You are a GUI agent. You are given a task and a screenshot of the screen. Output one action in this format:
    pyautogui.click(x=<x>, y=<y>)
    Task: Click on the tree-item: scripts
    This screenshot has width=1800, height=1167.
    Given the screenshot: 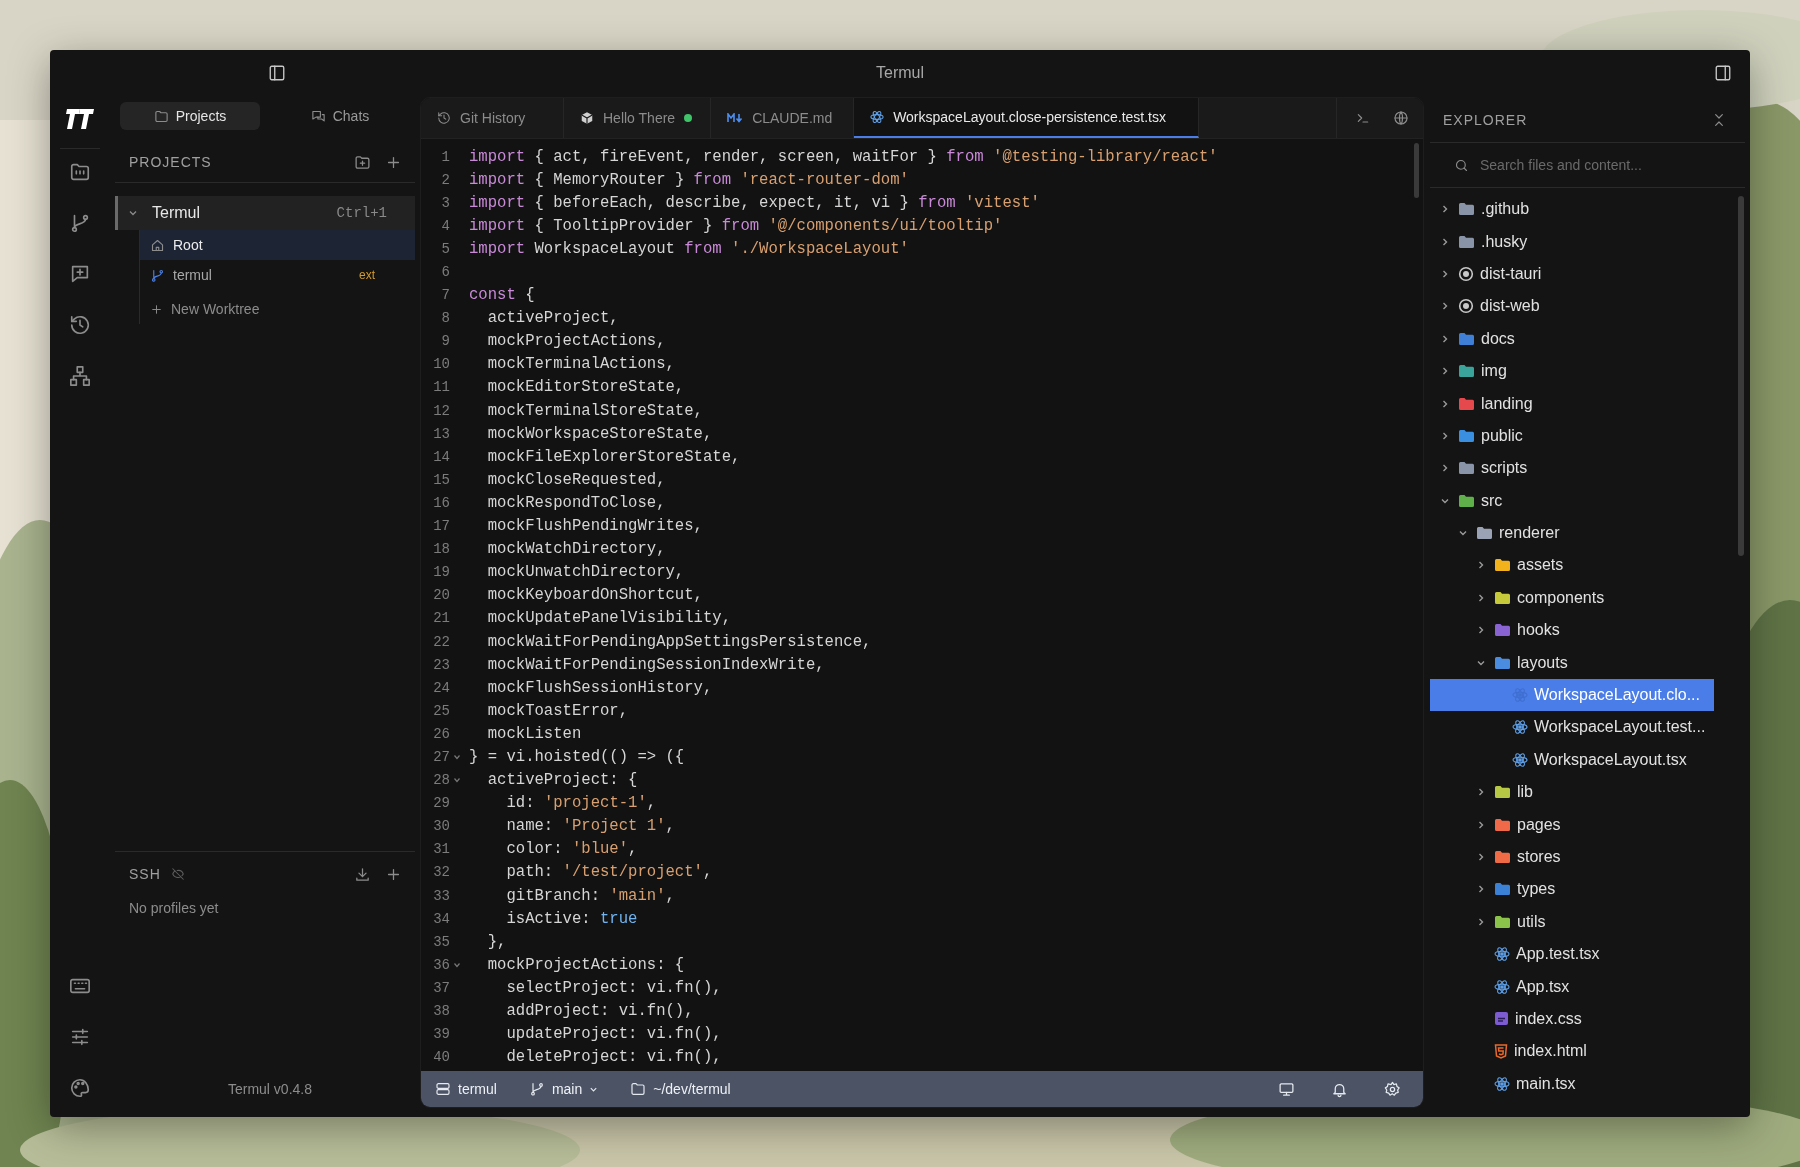 What is the action you would take?
    pyautogui.click(x=1572, y=468)
    